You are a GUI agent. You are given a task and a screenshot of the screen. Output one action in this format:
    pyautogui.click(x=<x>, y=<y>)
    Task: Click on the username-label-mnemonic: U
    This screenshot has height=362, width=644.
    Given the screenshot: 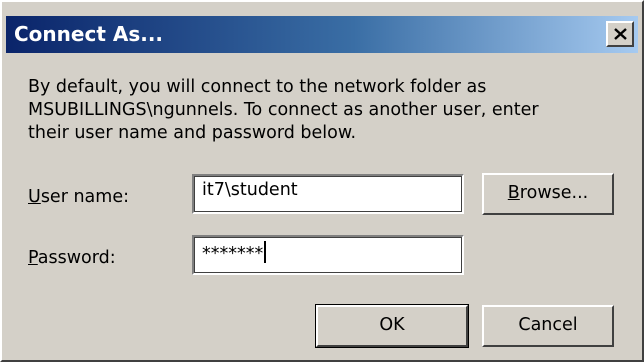 What is the action you would take?
    pyautogui.click(x=34, y=197)
    